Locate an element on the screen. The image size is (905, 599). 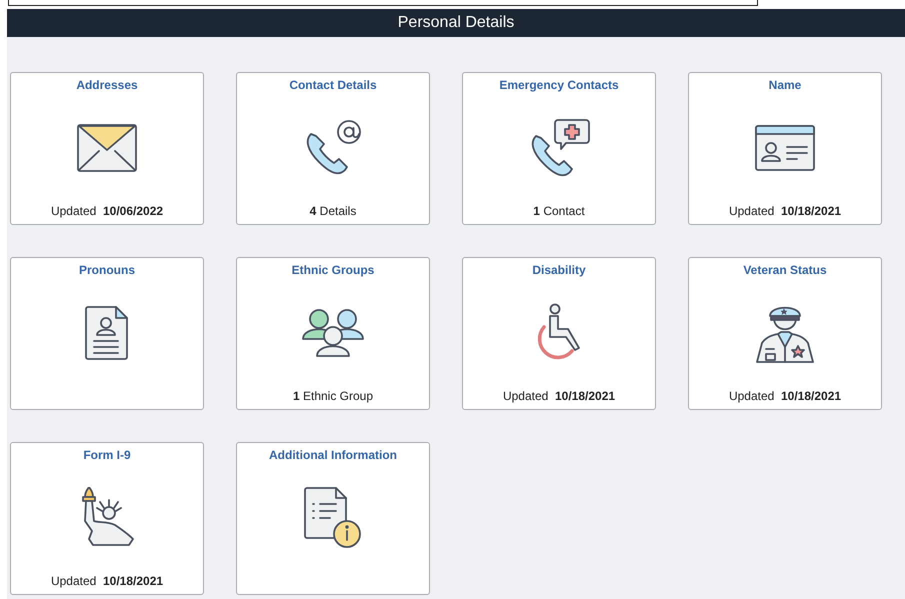
document-person-icon is located at coordinates (107, 333).